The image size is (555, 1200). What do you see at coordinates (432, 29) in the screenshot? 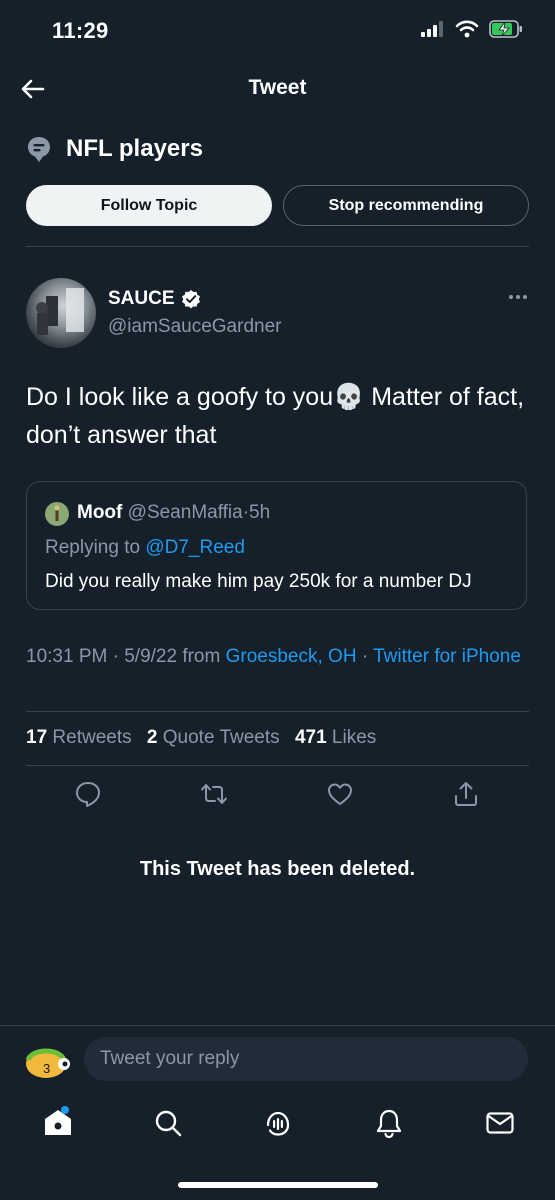
I see `cellular-signal-icon` at bounding box center [432, 29].